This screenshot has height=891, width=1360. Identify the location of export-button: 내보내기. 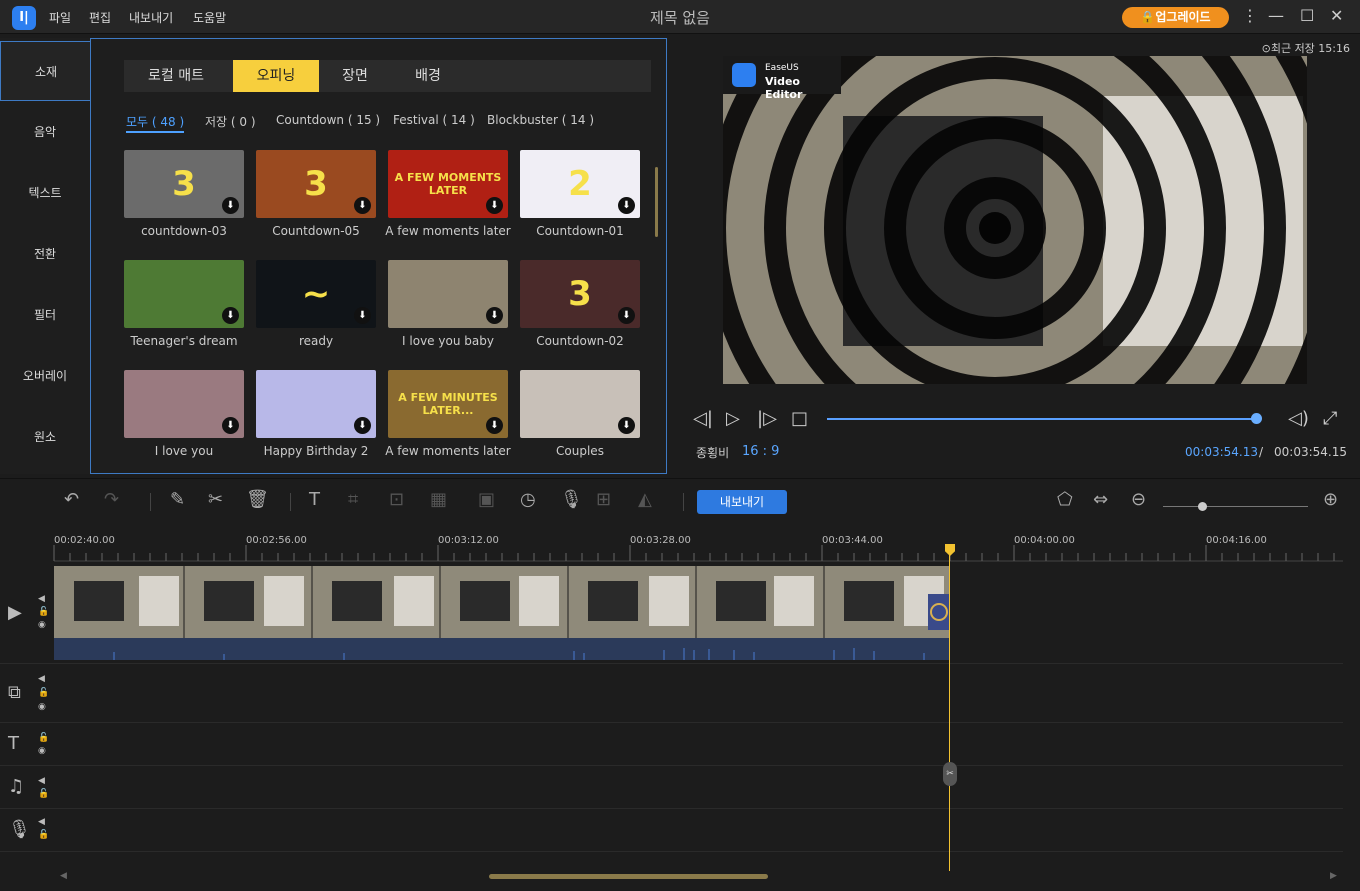
(742, 502).